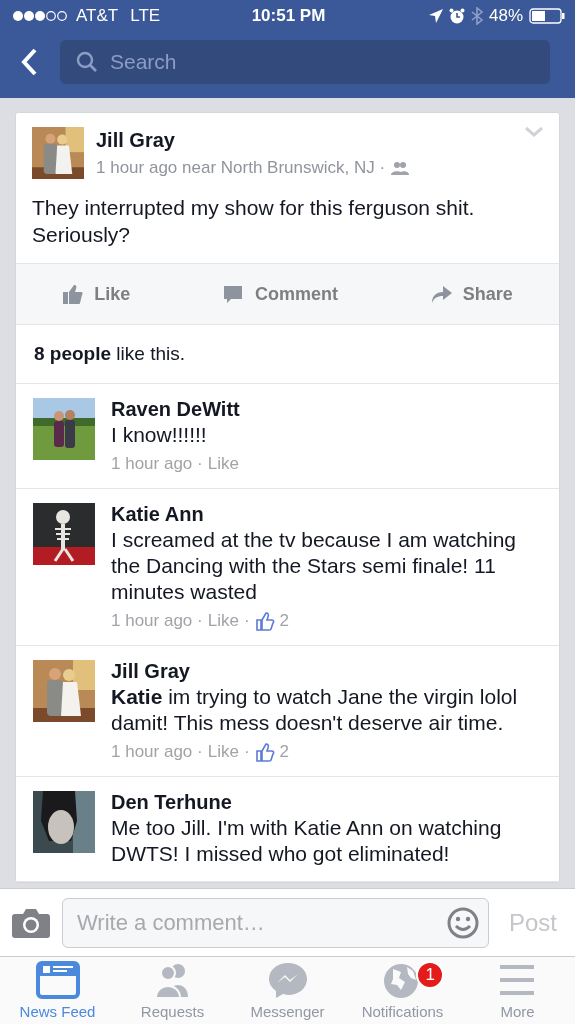  Describe the element at coordinates (457, 16) in the screenshot. I see `alarm-icon` at that location.